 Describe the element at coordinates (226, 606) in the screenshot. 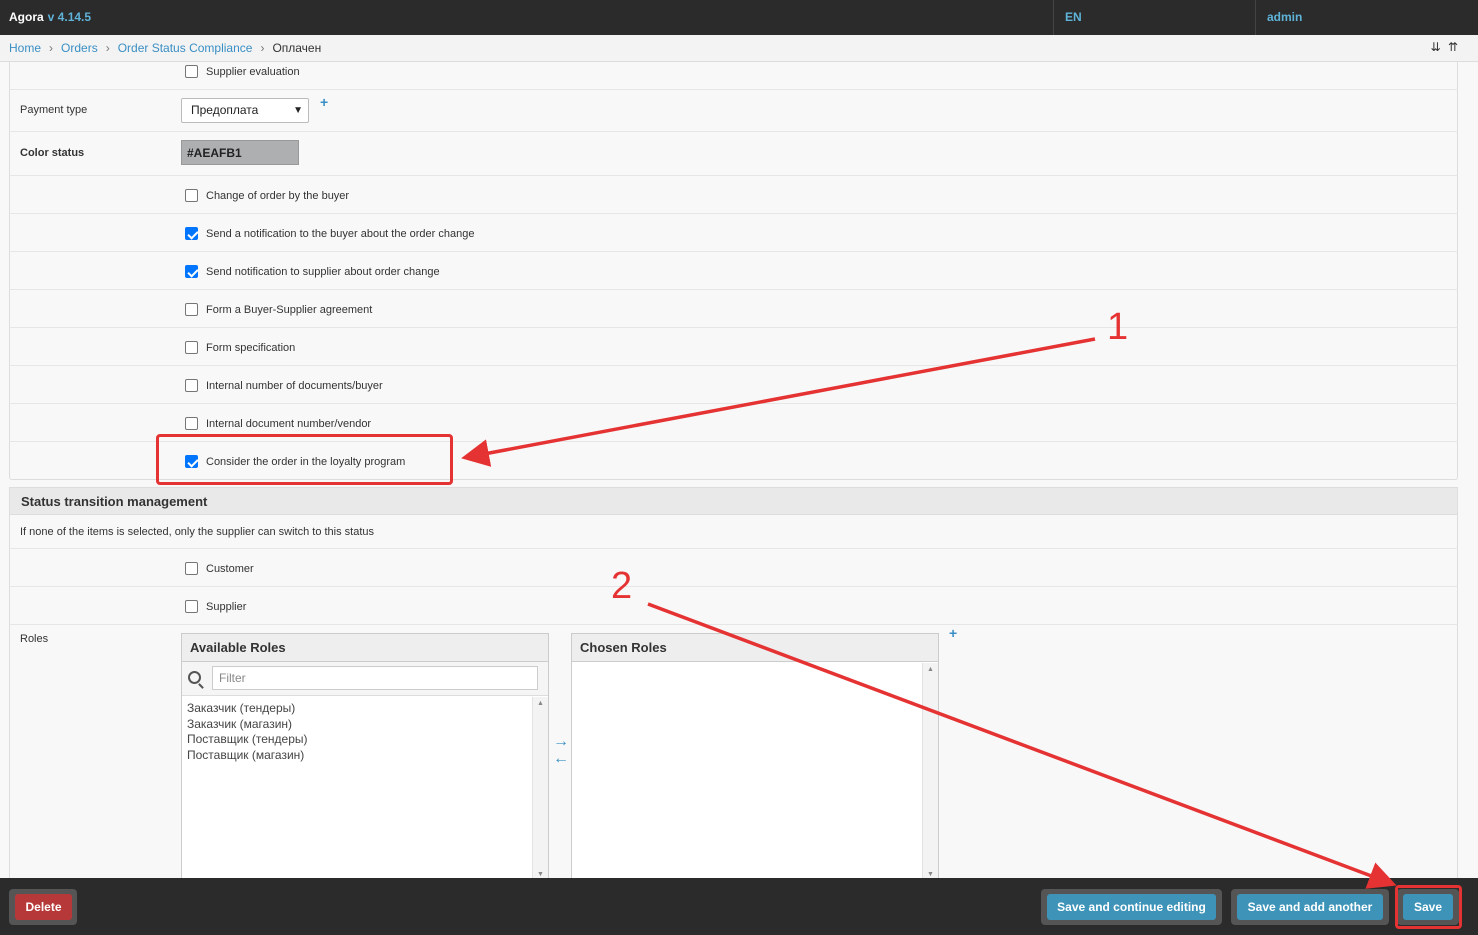

I see `checkbox-label: Supplier` at that location.